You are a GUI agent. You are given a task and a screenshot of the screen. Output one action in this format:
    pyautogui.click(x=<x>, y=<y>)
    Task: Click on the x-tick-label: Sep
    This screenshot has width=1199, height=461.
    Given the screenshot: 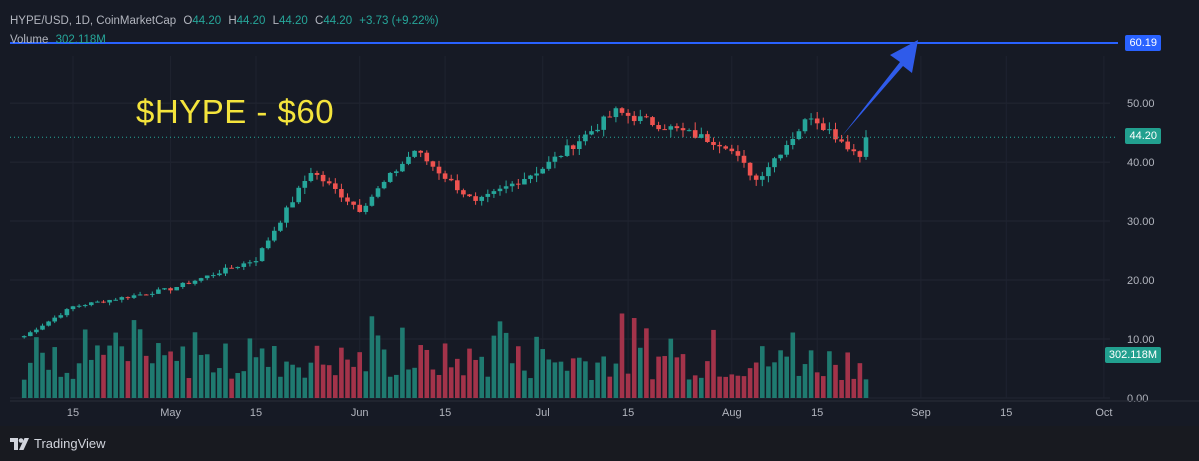 What is the action you would take?
    pyautogui.click(x=921, y=413)
    